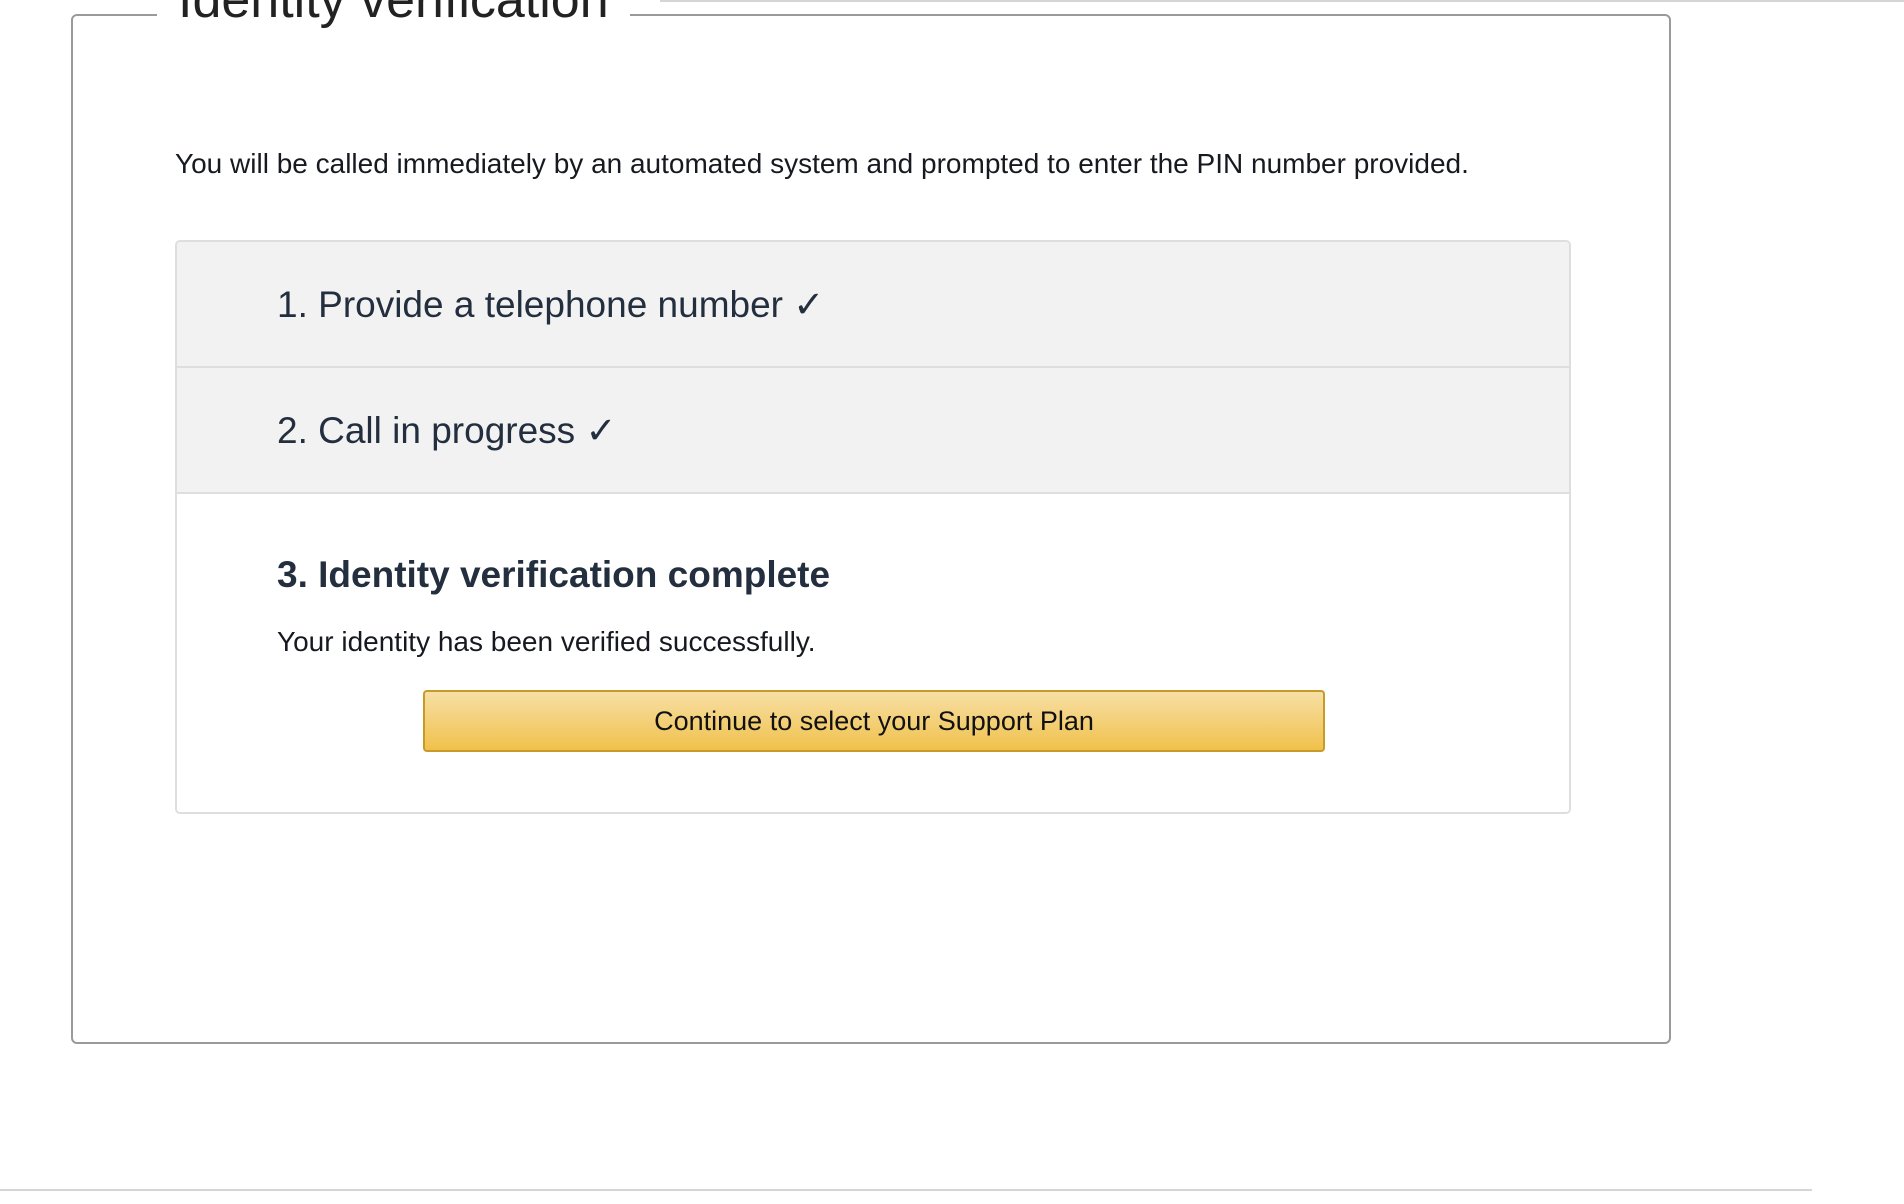 The width and height of the screenshot is (1904, 1204). Describe the element at coordinates (874, 721) in the screenshot. I see `continue-support-plan-button: Continue to select your Support Plan` at that location.